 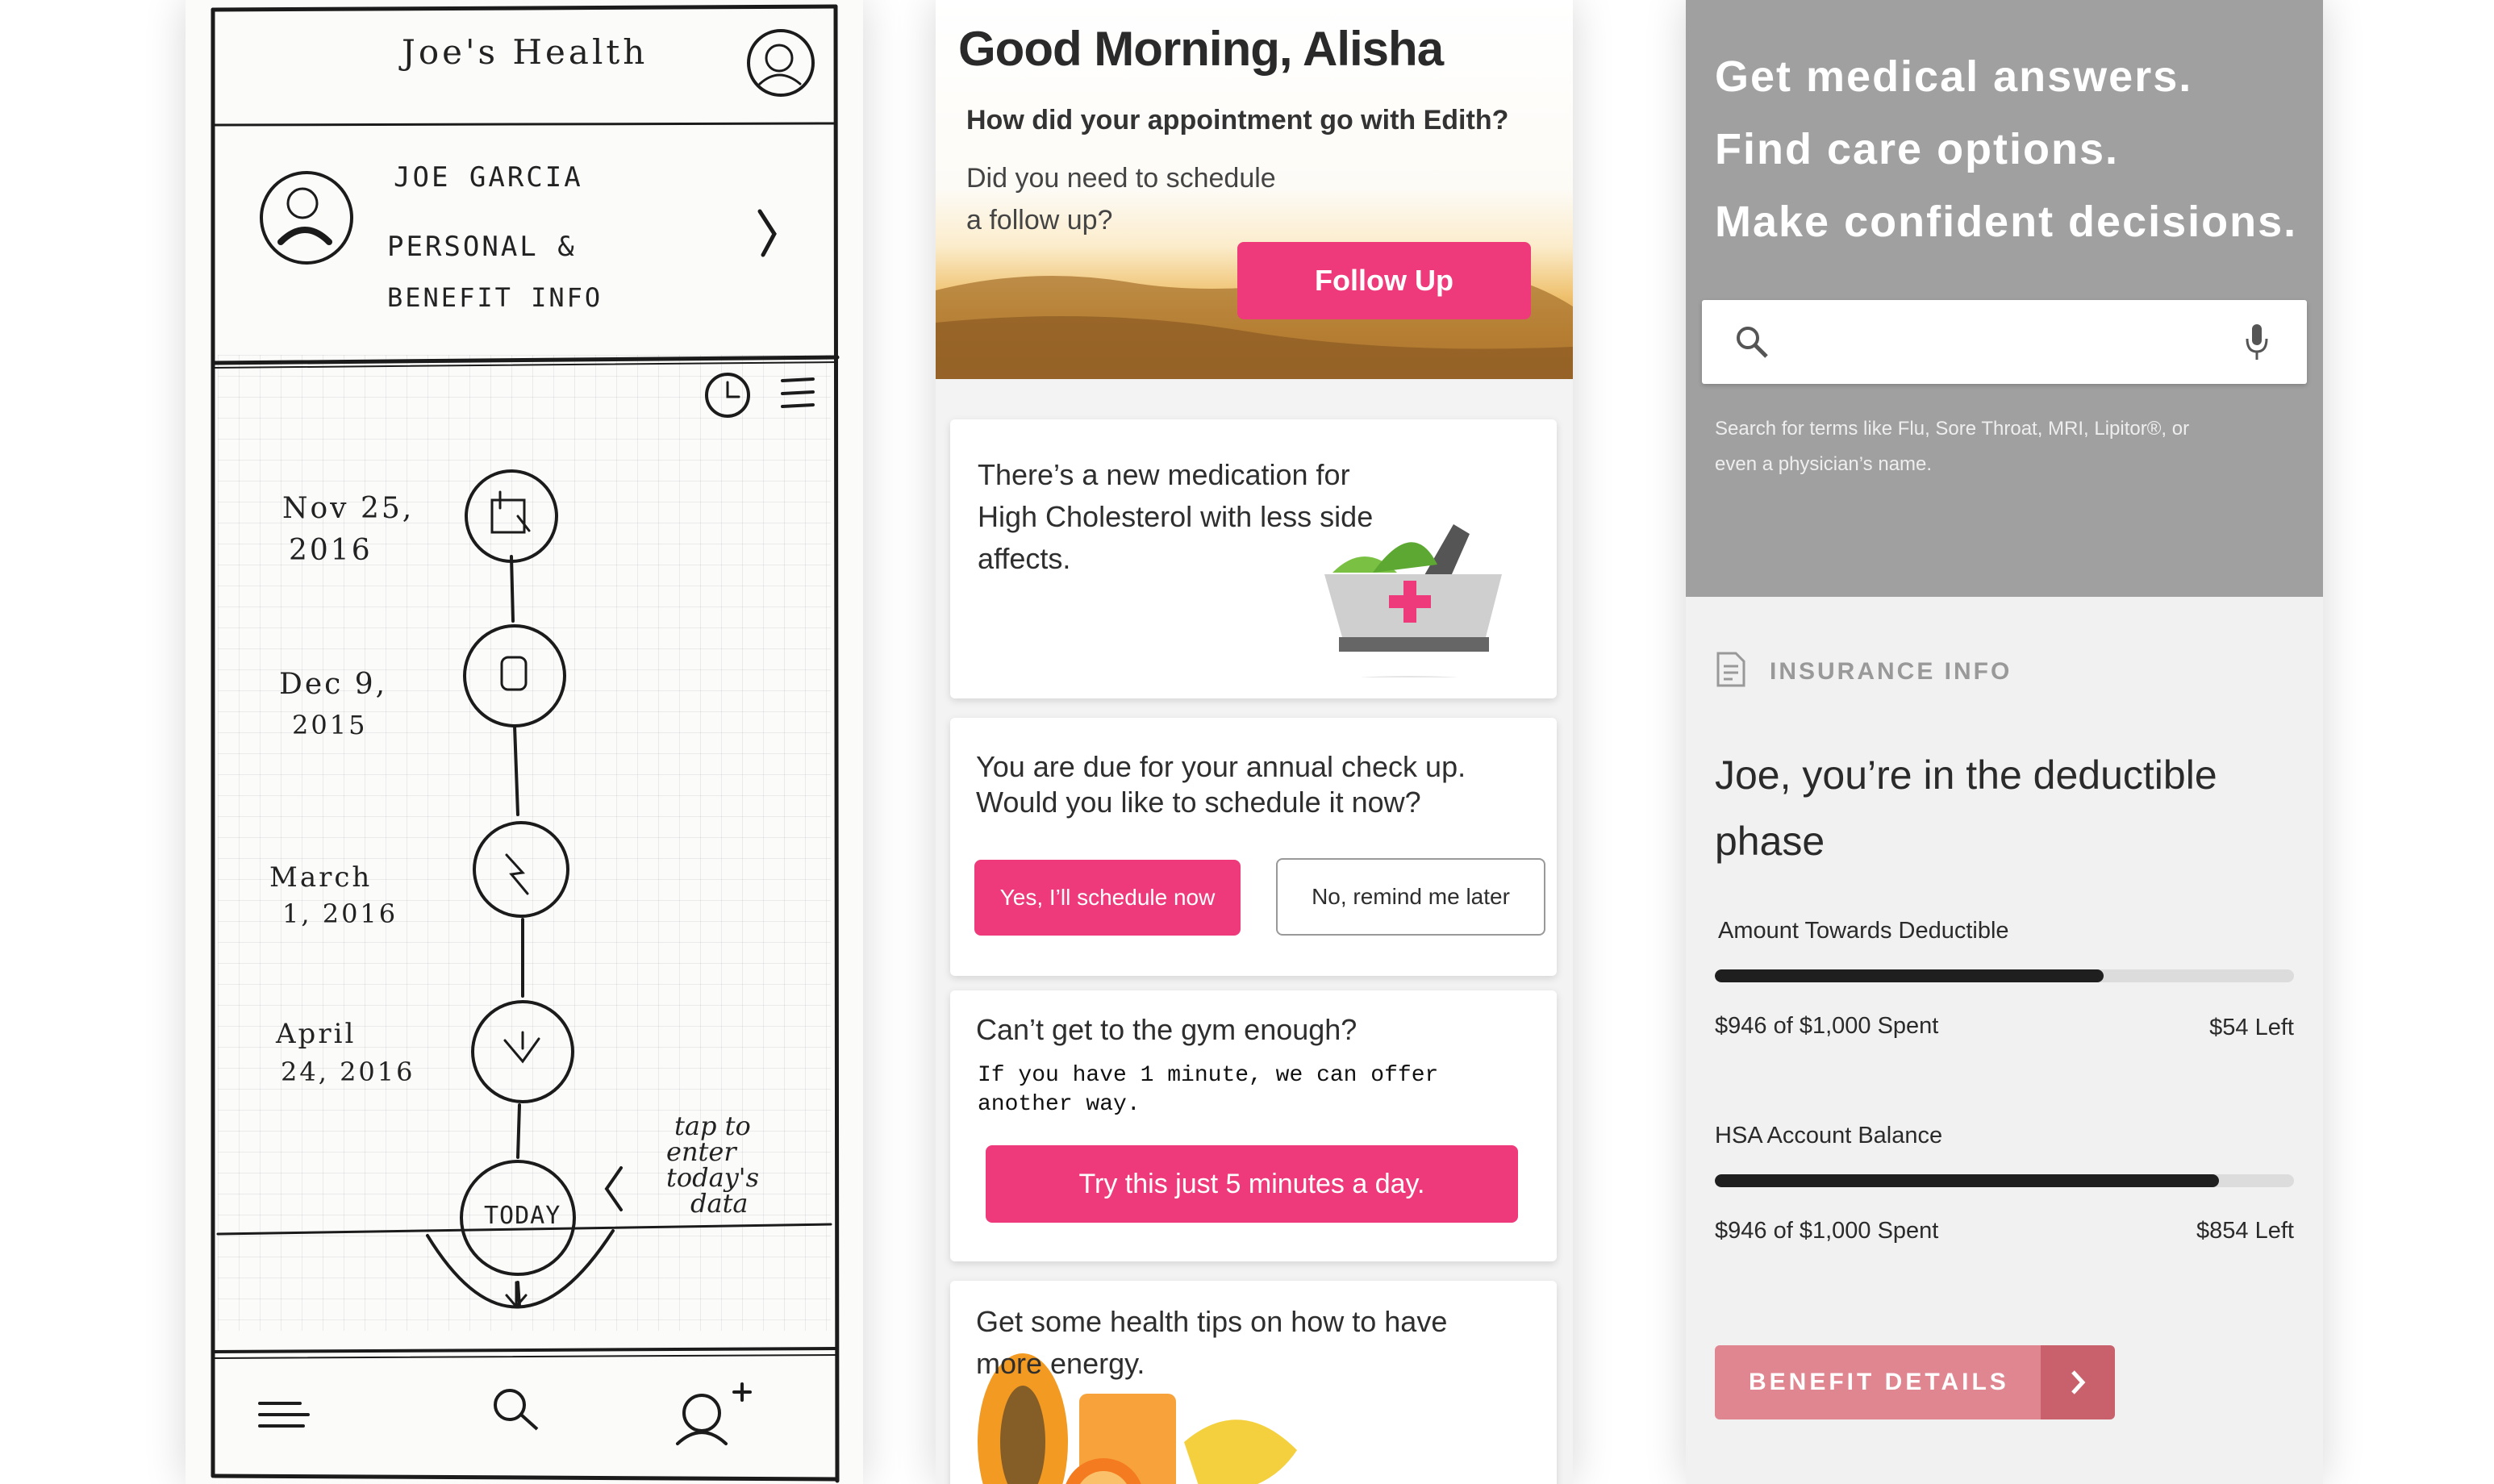 What do you see at coordinates (330, 725) in the screenshot?
I see `timeline-year: 2015` at bounding box center [330, 725].